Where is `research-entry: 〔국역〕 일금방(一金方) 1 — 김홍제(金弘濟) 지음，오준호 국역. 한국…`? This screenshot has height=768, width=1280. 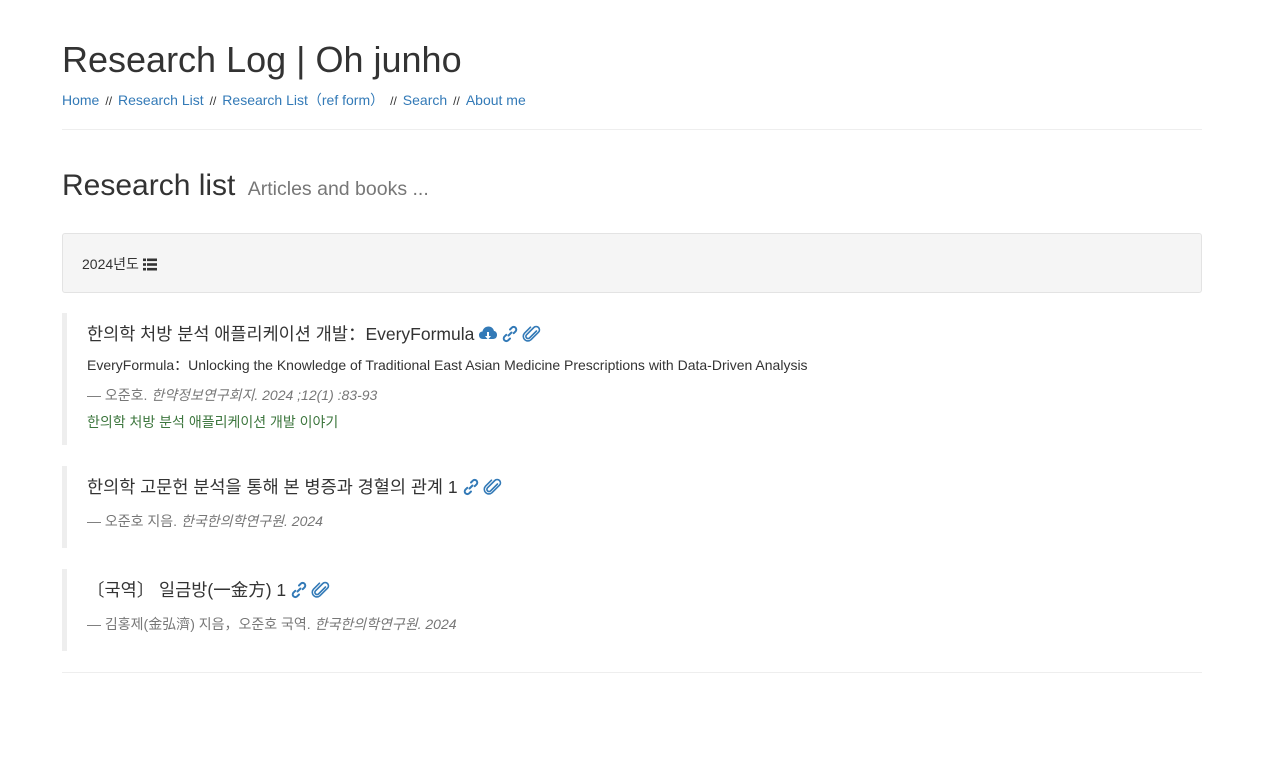
research-entry: 〔국역〕 일금방(一金方) 1 — 김홍제(金弘濟) 지음，오준호 국역. 한국… is located at coordinates (632, 610).